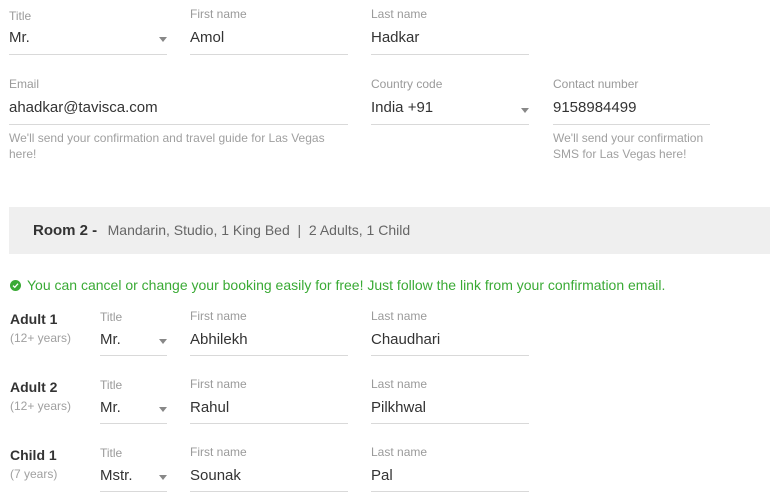 This screenshot has height=499, width=781. Describe the element at coordinates (215, 475) in the screenshot. I see `first-name-value: Sounak` at that location.